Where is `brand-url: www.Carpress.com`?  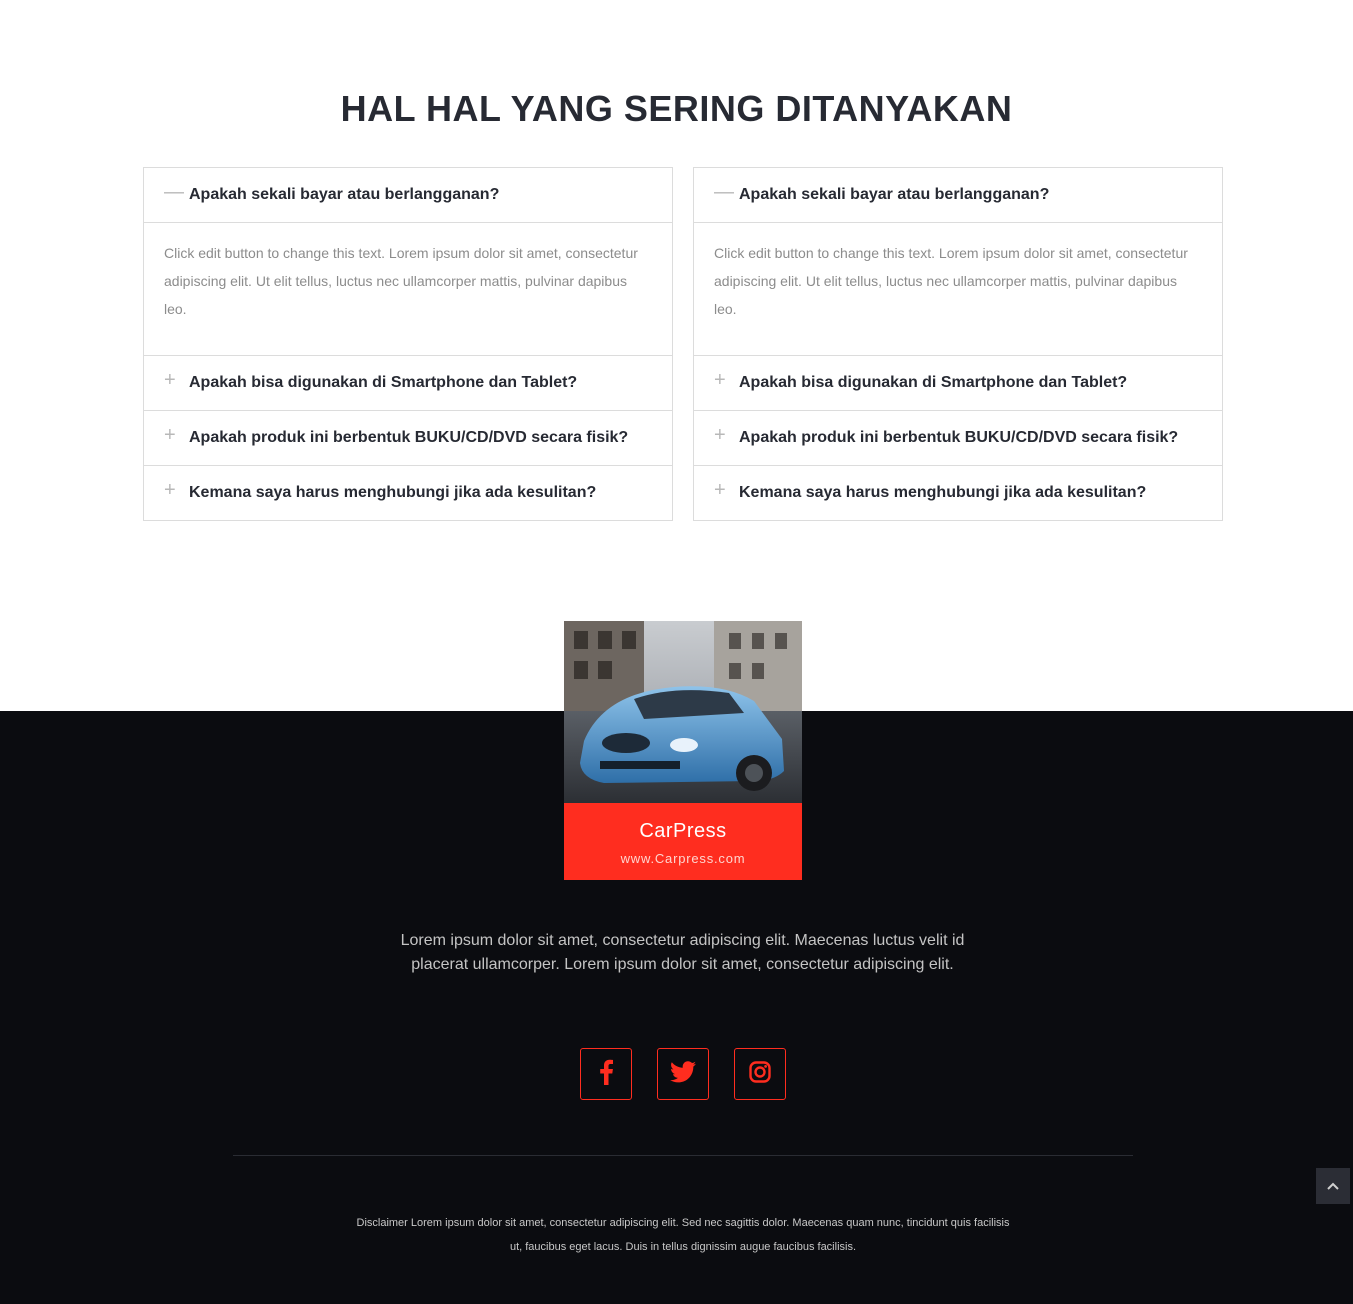
brand-url: www.Carpress.com is located at coordinates (683, 858).